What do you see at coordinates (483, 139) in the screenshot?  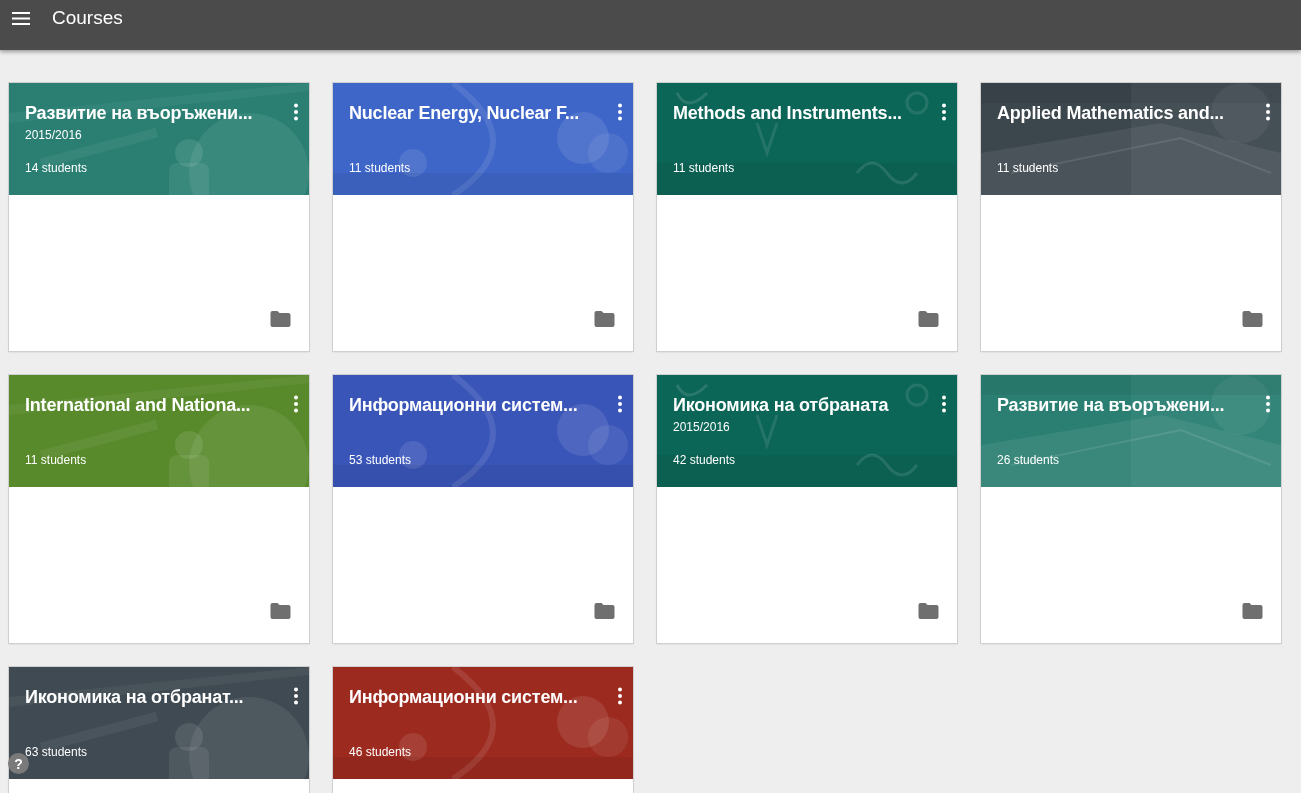 I see `card-header: Nuclear Energy, Nuclear F... 11 students` at bounding box center [483, 139].